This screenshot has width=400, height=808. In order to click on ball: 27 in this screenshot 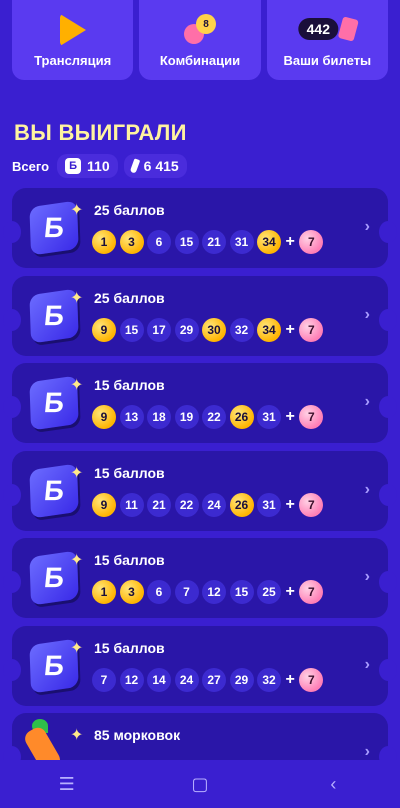, I will do `click(214, 679)`.